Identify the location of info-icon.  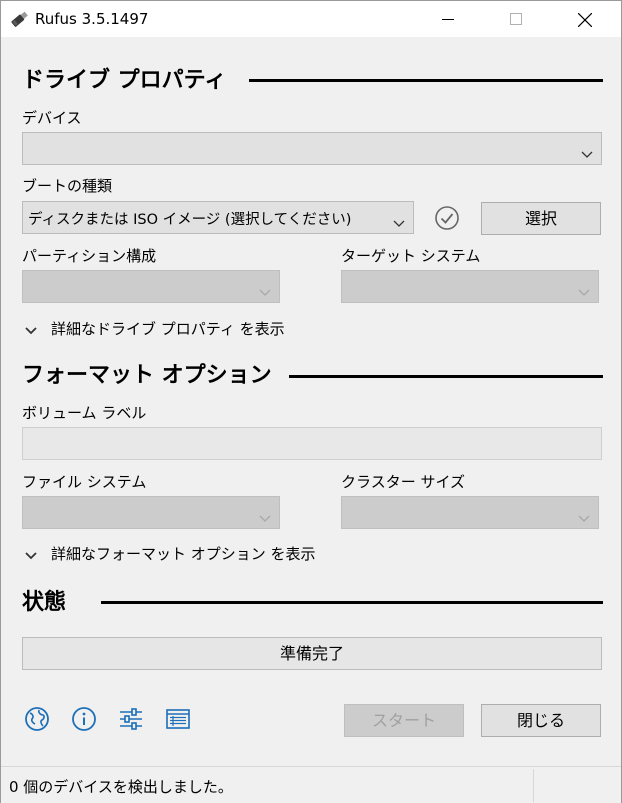
(84, 719).